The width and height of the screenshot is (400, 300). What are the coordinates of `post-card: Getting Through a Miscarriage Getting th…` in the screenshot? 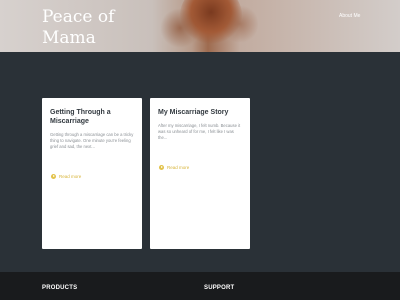 It's located at (92, 173).